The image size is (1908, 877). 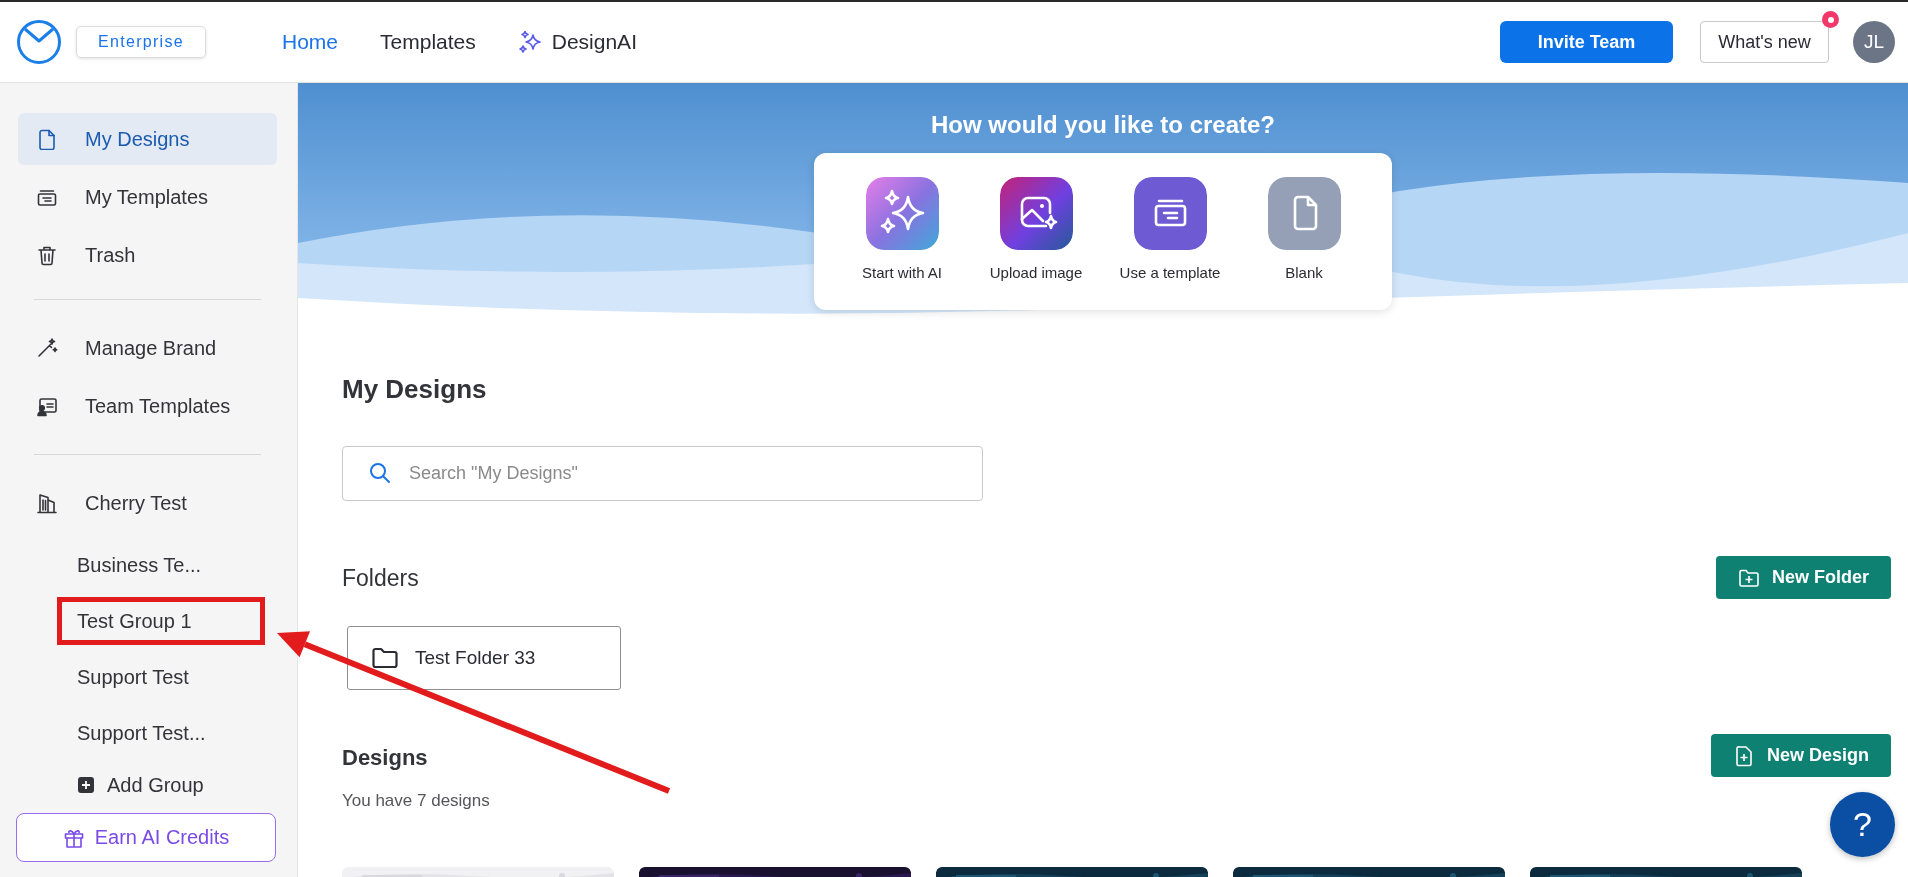 What do you see at coordinates (147, 406) in the screenshot?
I see `sidebar-item: Team Templates` at bounding box center [147, 406].